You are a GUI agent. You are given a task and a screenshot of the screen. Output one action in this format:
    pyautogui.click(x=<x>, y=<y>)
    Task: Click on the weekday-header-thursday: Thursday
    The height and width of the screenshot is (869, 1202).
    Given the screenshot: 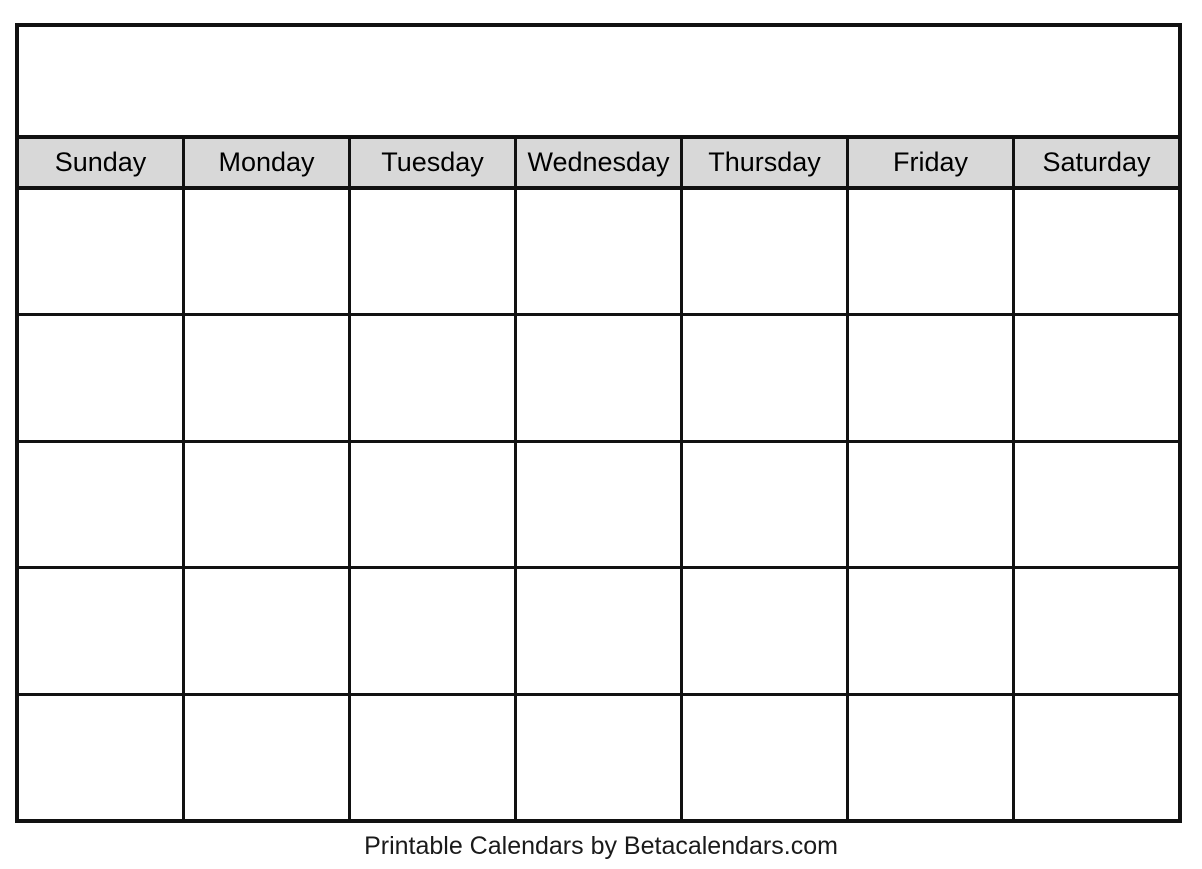 What is the action you would take?
    pyautogui.click(x=766, y=162)
    